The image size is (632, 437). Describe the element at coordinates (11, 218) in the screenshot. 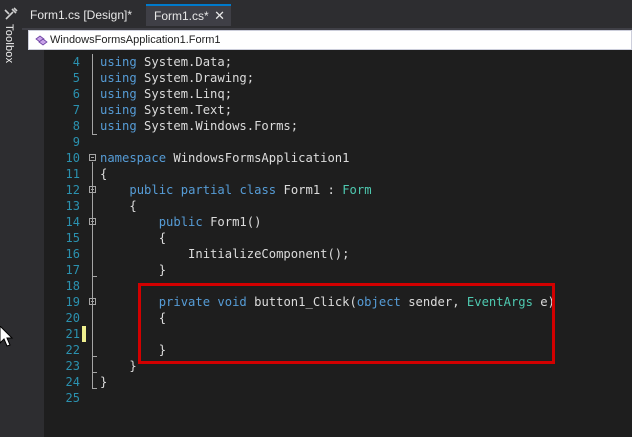

I see `toolbox-panel: Toolbox` at that location.